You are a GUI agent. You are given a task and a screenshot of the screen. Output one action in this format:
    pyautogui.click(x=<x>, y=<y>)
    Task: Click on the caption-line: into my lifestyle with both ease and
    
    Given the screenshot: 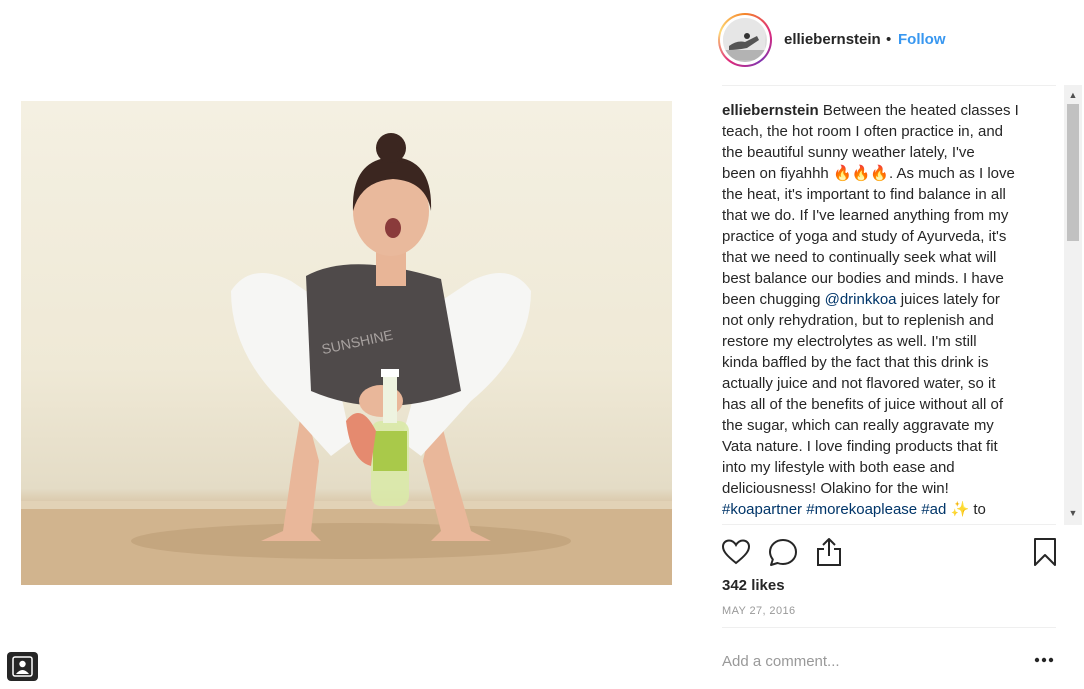 What is the action you would take?
    pyautogui.click(x=881, y=467)
    